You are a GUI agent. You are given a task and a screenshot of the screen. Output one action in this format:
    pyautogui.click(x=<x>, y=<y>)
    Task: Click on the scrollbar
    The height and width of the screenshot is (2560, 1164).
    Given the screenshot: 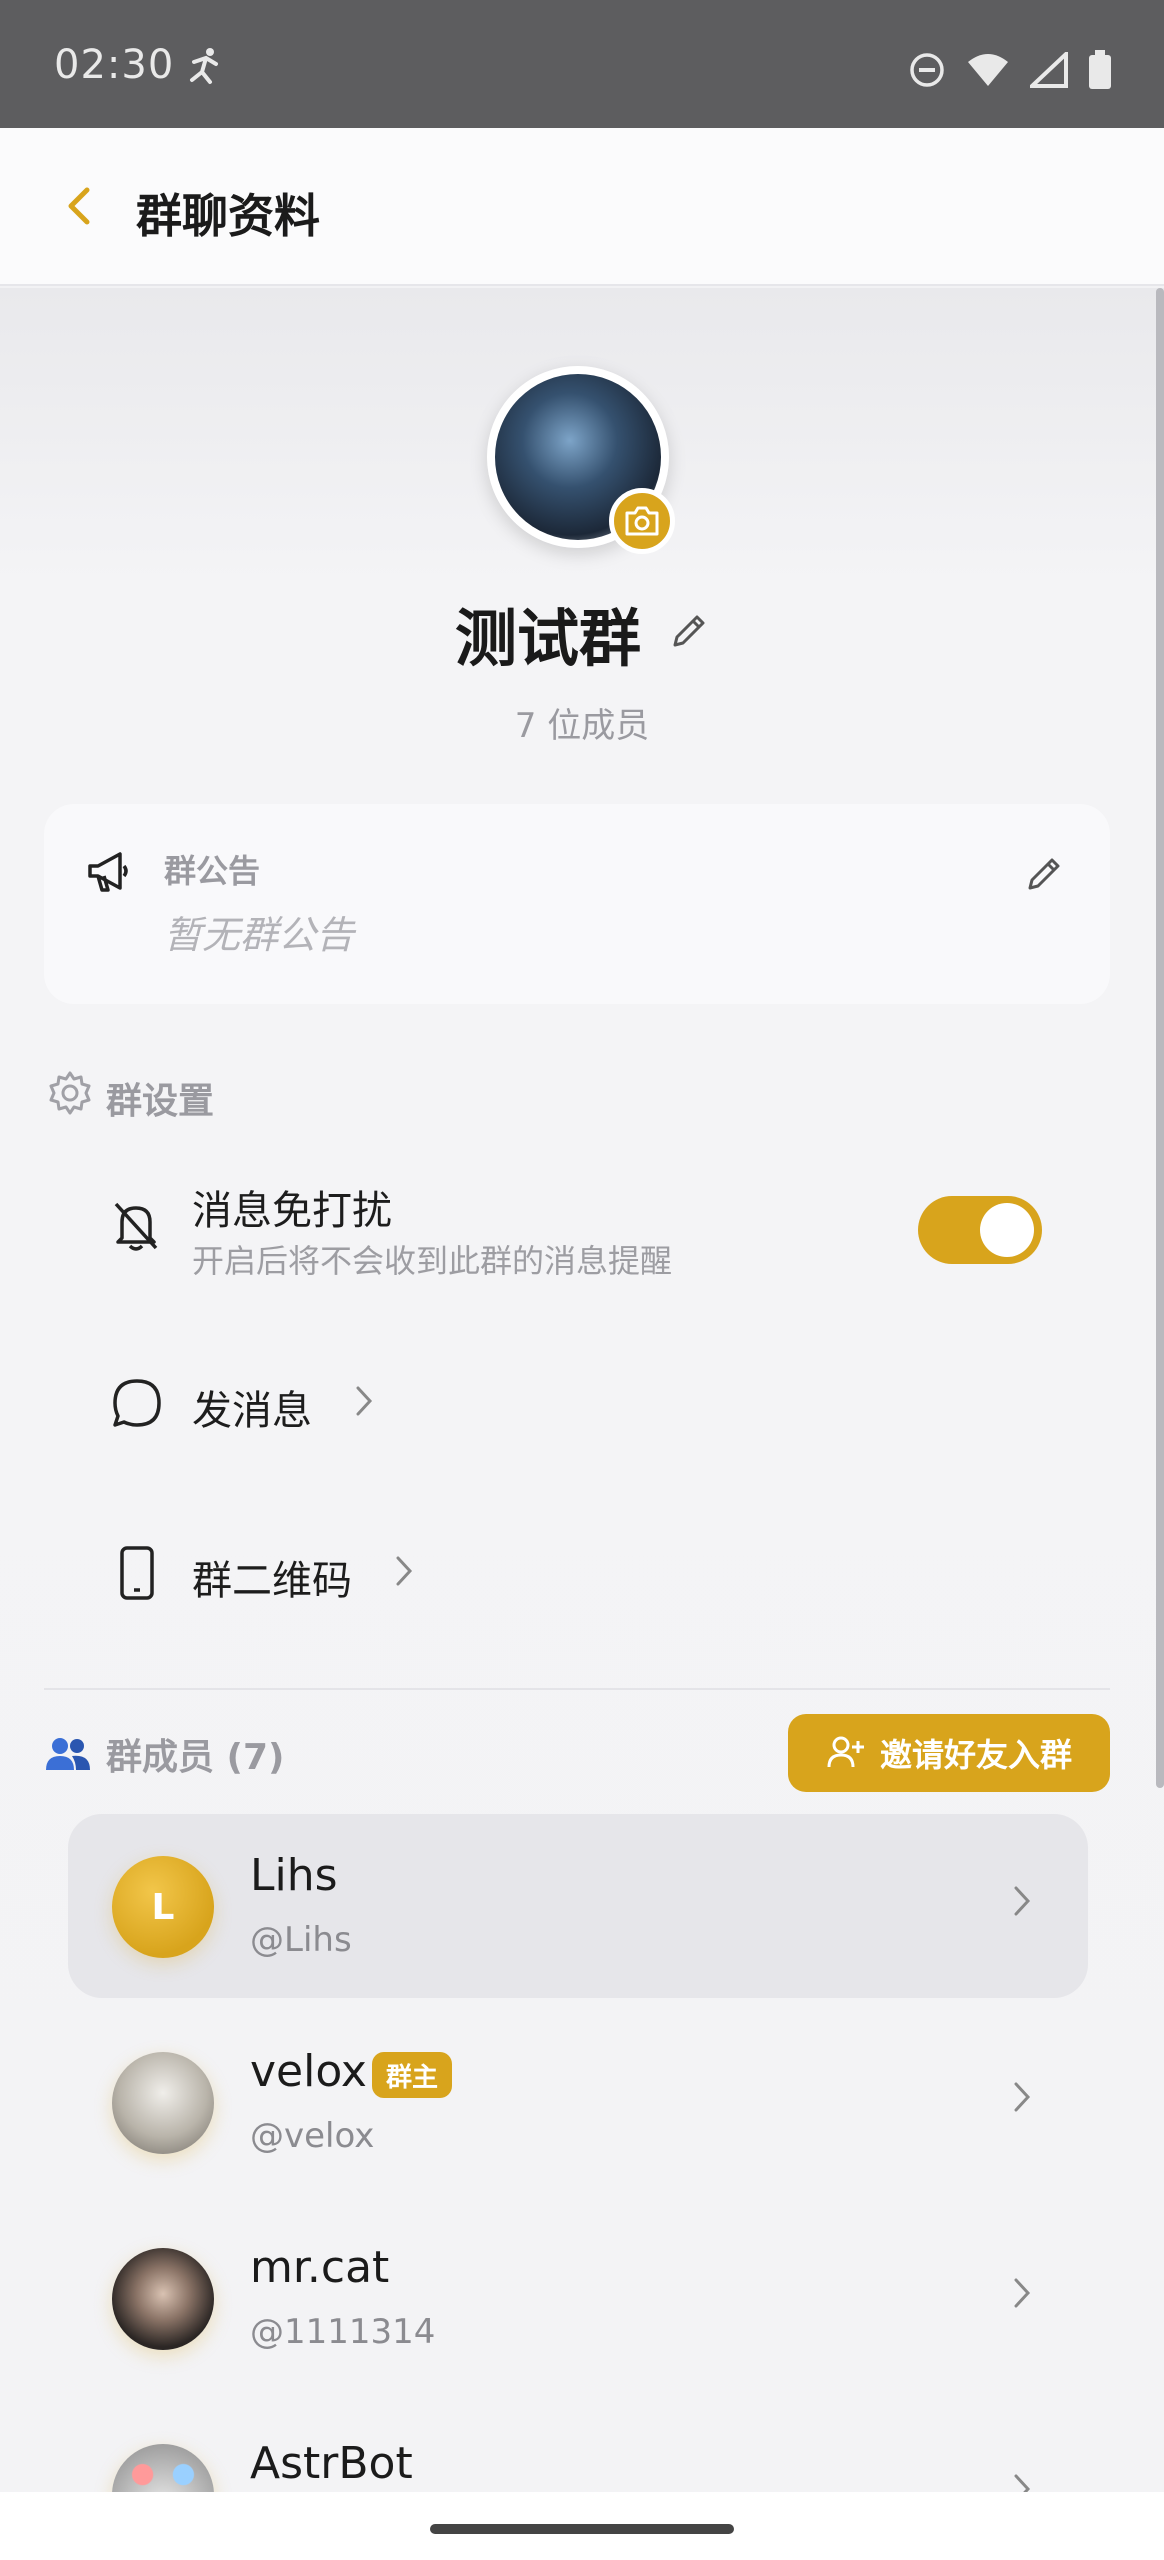 What is the action you would take?
    pyautogui.click(x=1160, y=1038)
    